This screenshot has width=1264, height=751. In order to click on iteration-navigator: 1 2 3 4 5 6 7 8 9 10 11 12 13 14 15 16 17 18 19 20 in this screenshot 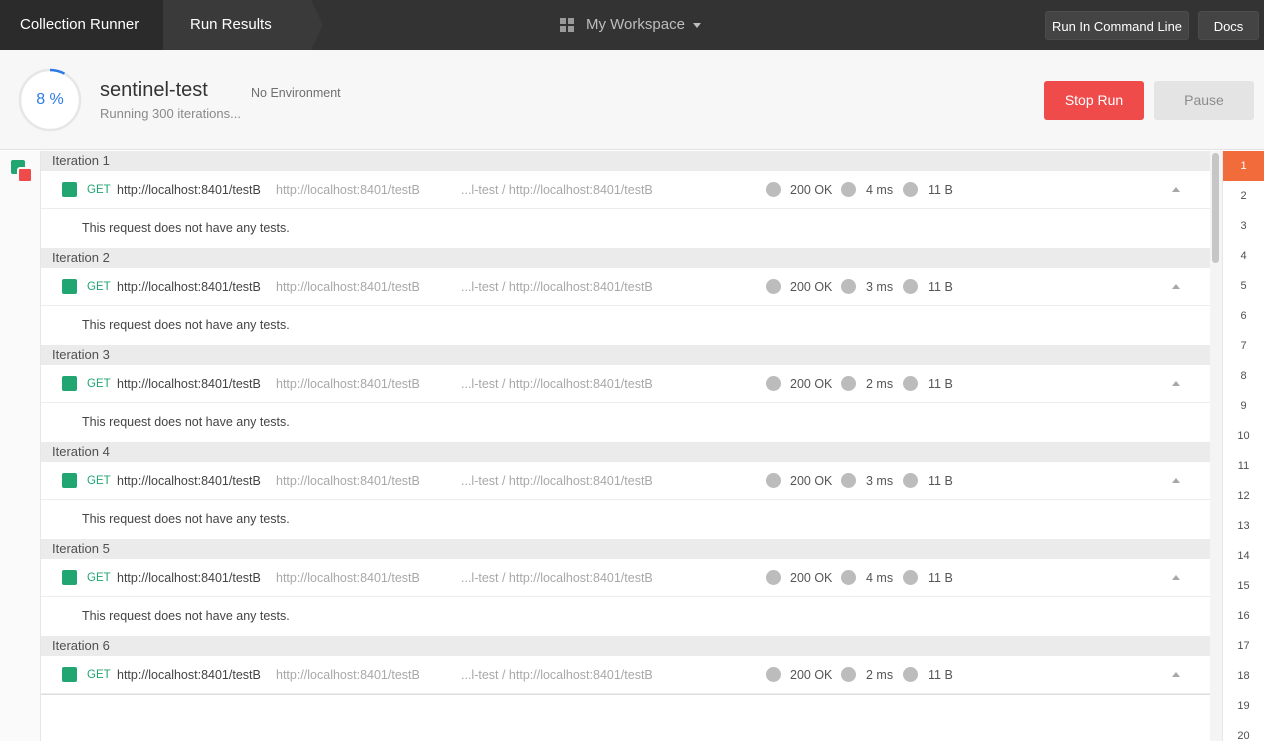, I will do `click(1243, 446)`.